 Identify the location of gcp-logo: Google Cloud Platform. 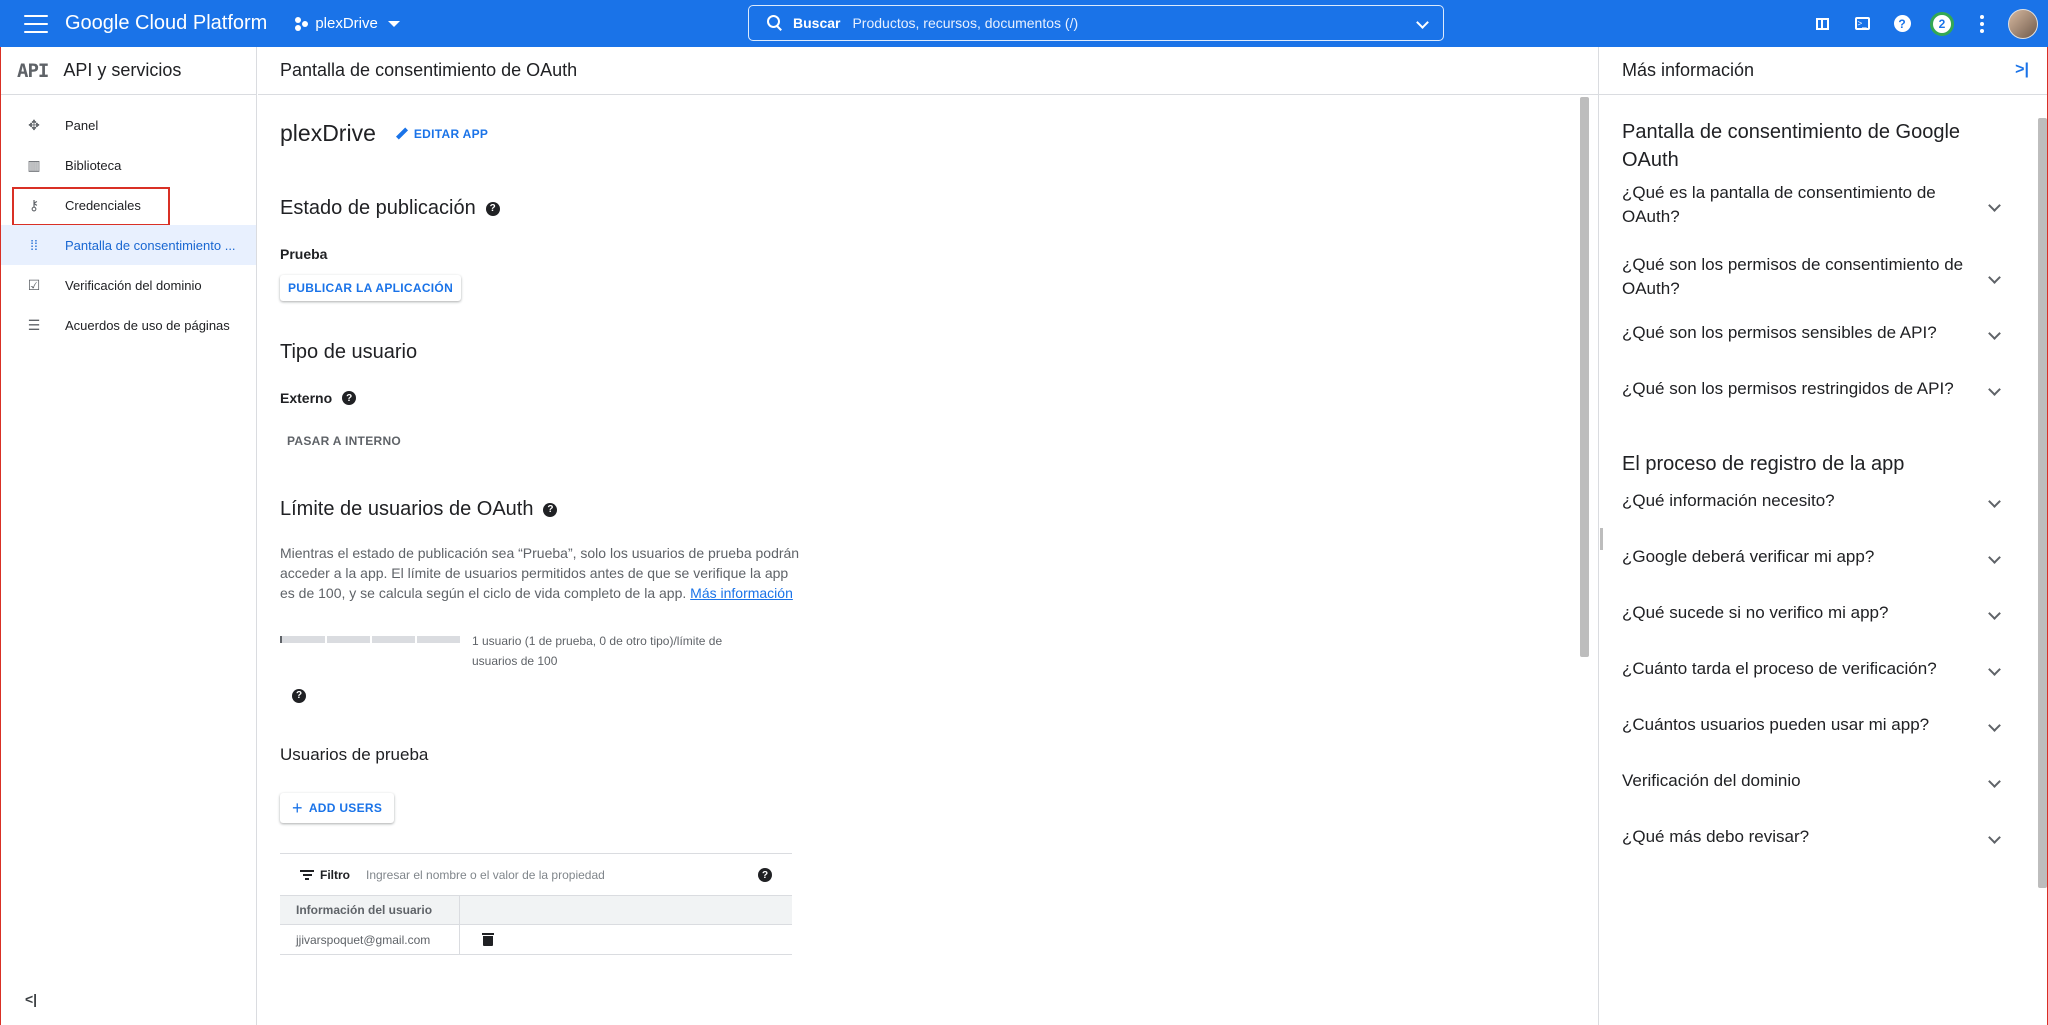
(166, 23).